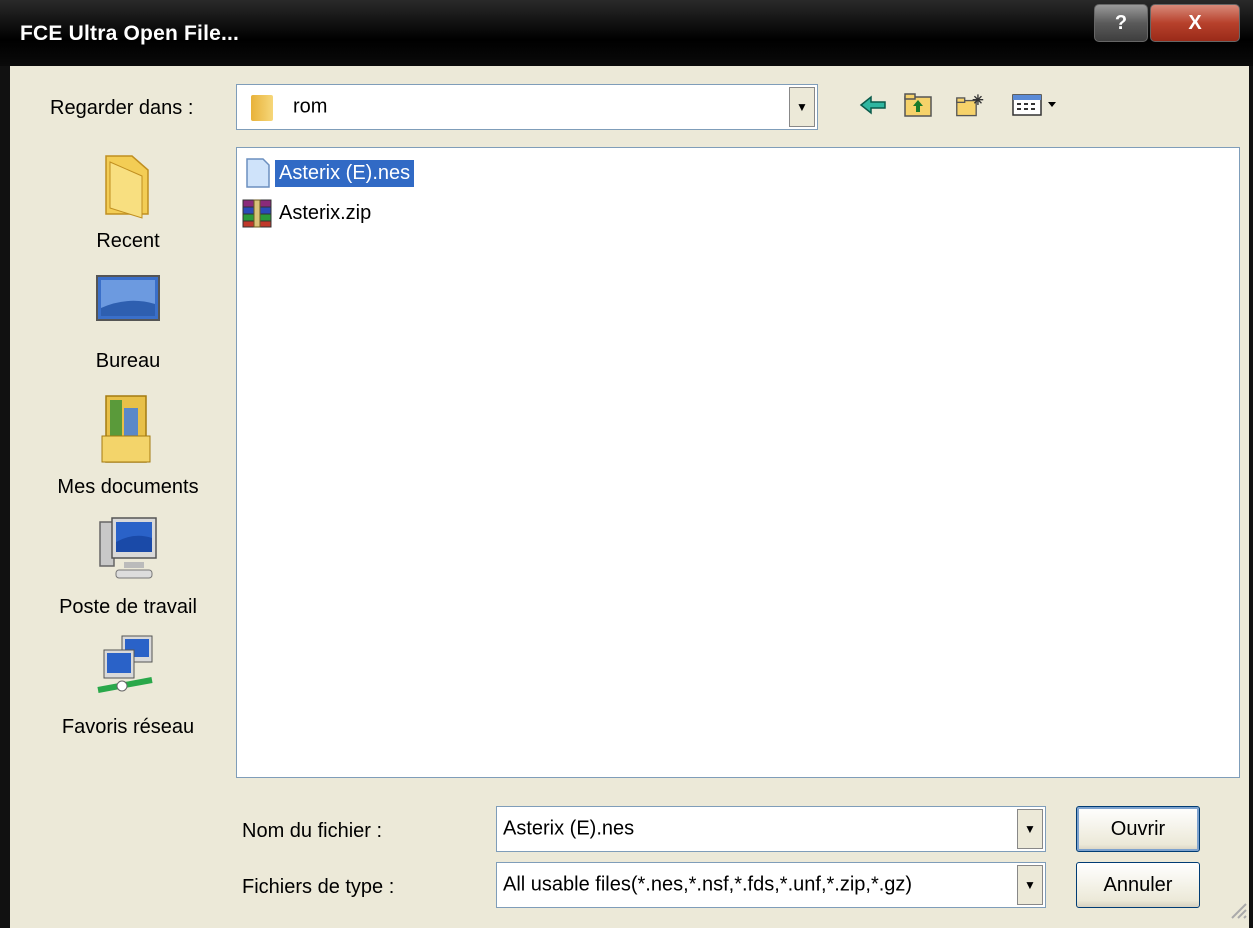 This screenshot has height=928, width=1253. I want to click on new-folder-icon, so click(970, 105).